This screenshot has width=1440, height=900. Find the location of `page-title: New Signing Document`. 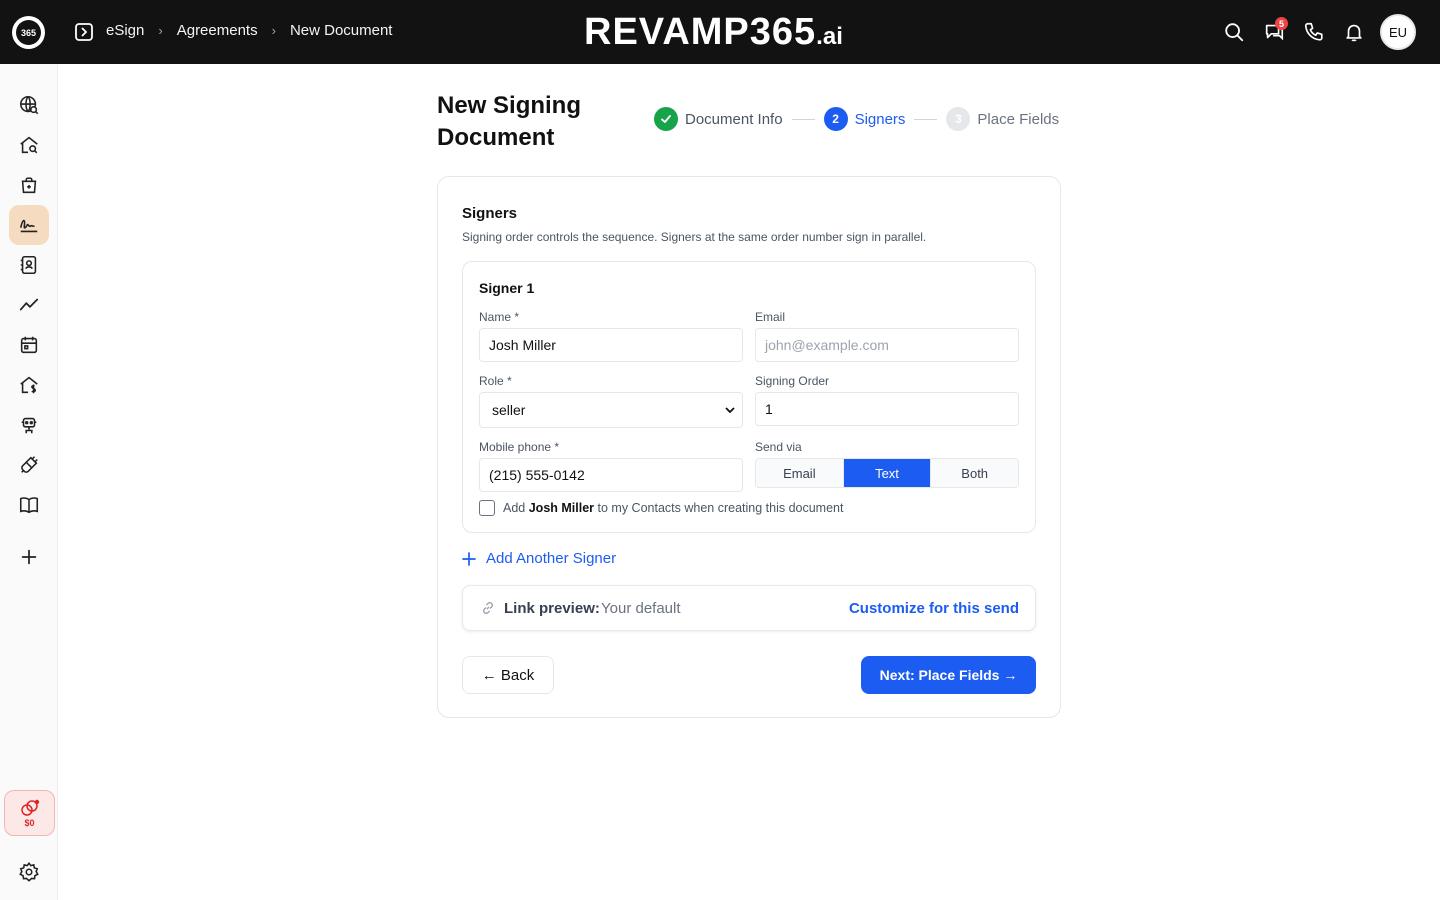

page-title: New Signing Document is located at coordinates (509, 121).